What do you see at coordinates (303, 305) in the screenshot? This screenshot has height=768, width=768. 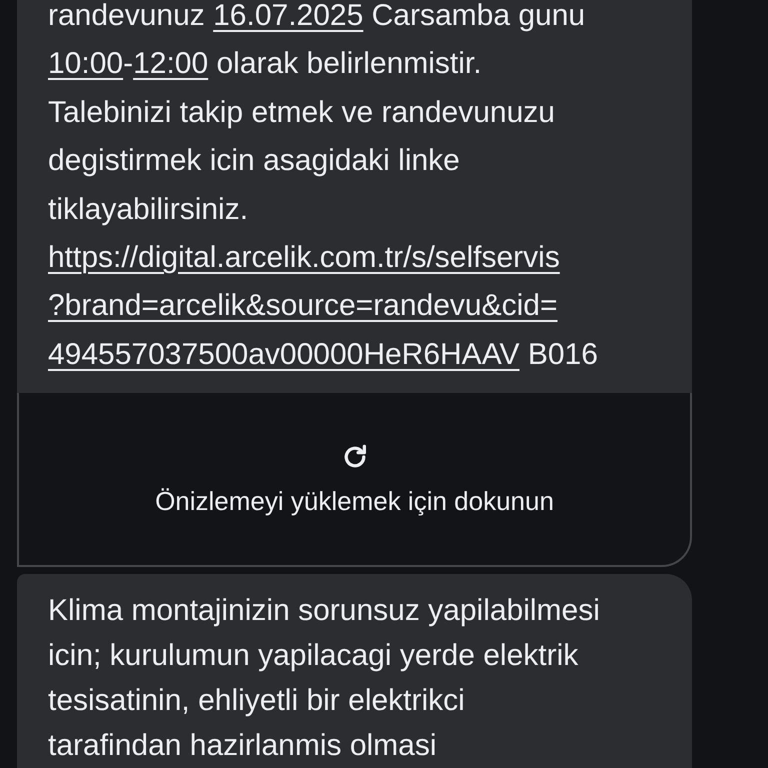 I see `message-link: ?brand=arcelik&source=randevu&cid=` at bounding box center [303, 305].